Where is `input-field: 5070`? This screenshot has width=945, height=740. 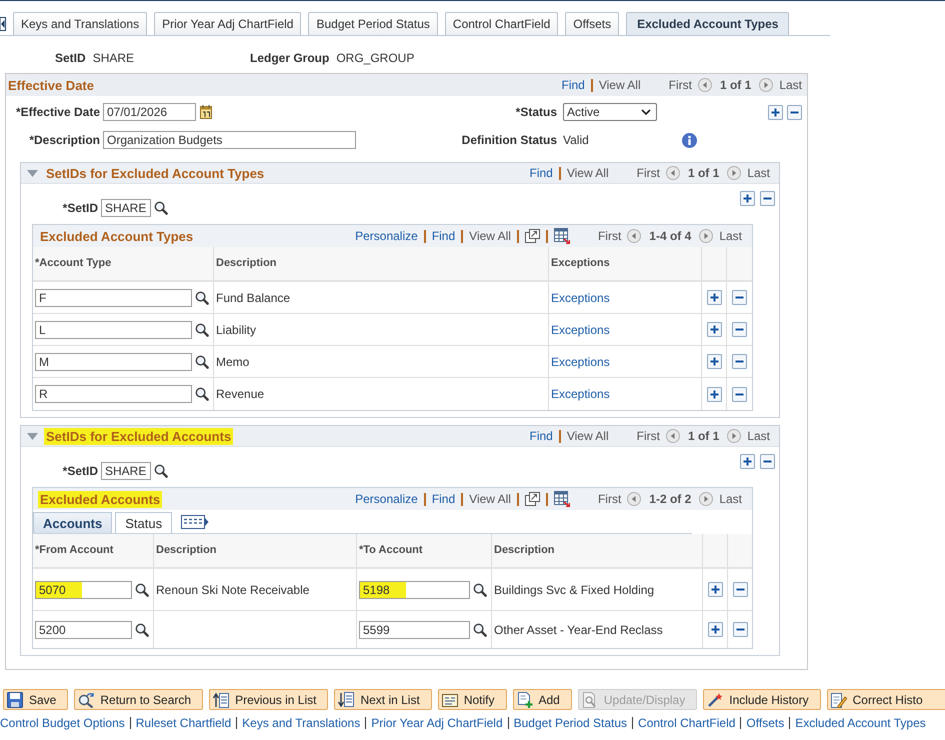
input-field: 5070 is located at coordinates (83, 589).